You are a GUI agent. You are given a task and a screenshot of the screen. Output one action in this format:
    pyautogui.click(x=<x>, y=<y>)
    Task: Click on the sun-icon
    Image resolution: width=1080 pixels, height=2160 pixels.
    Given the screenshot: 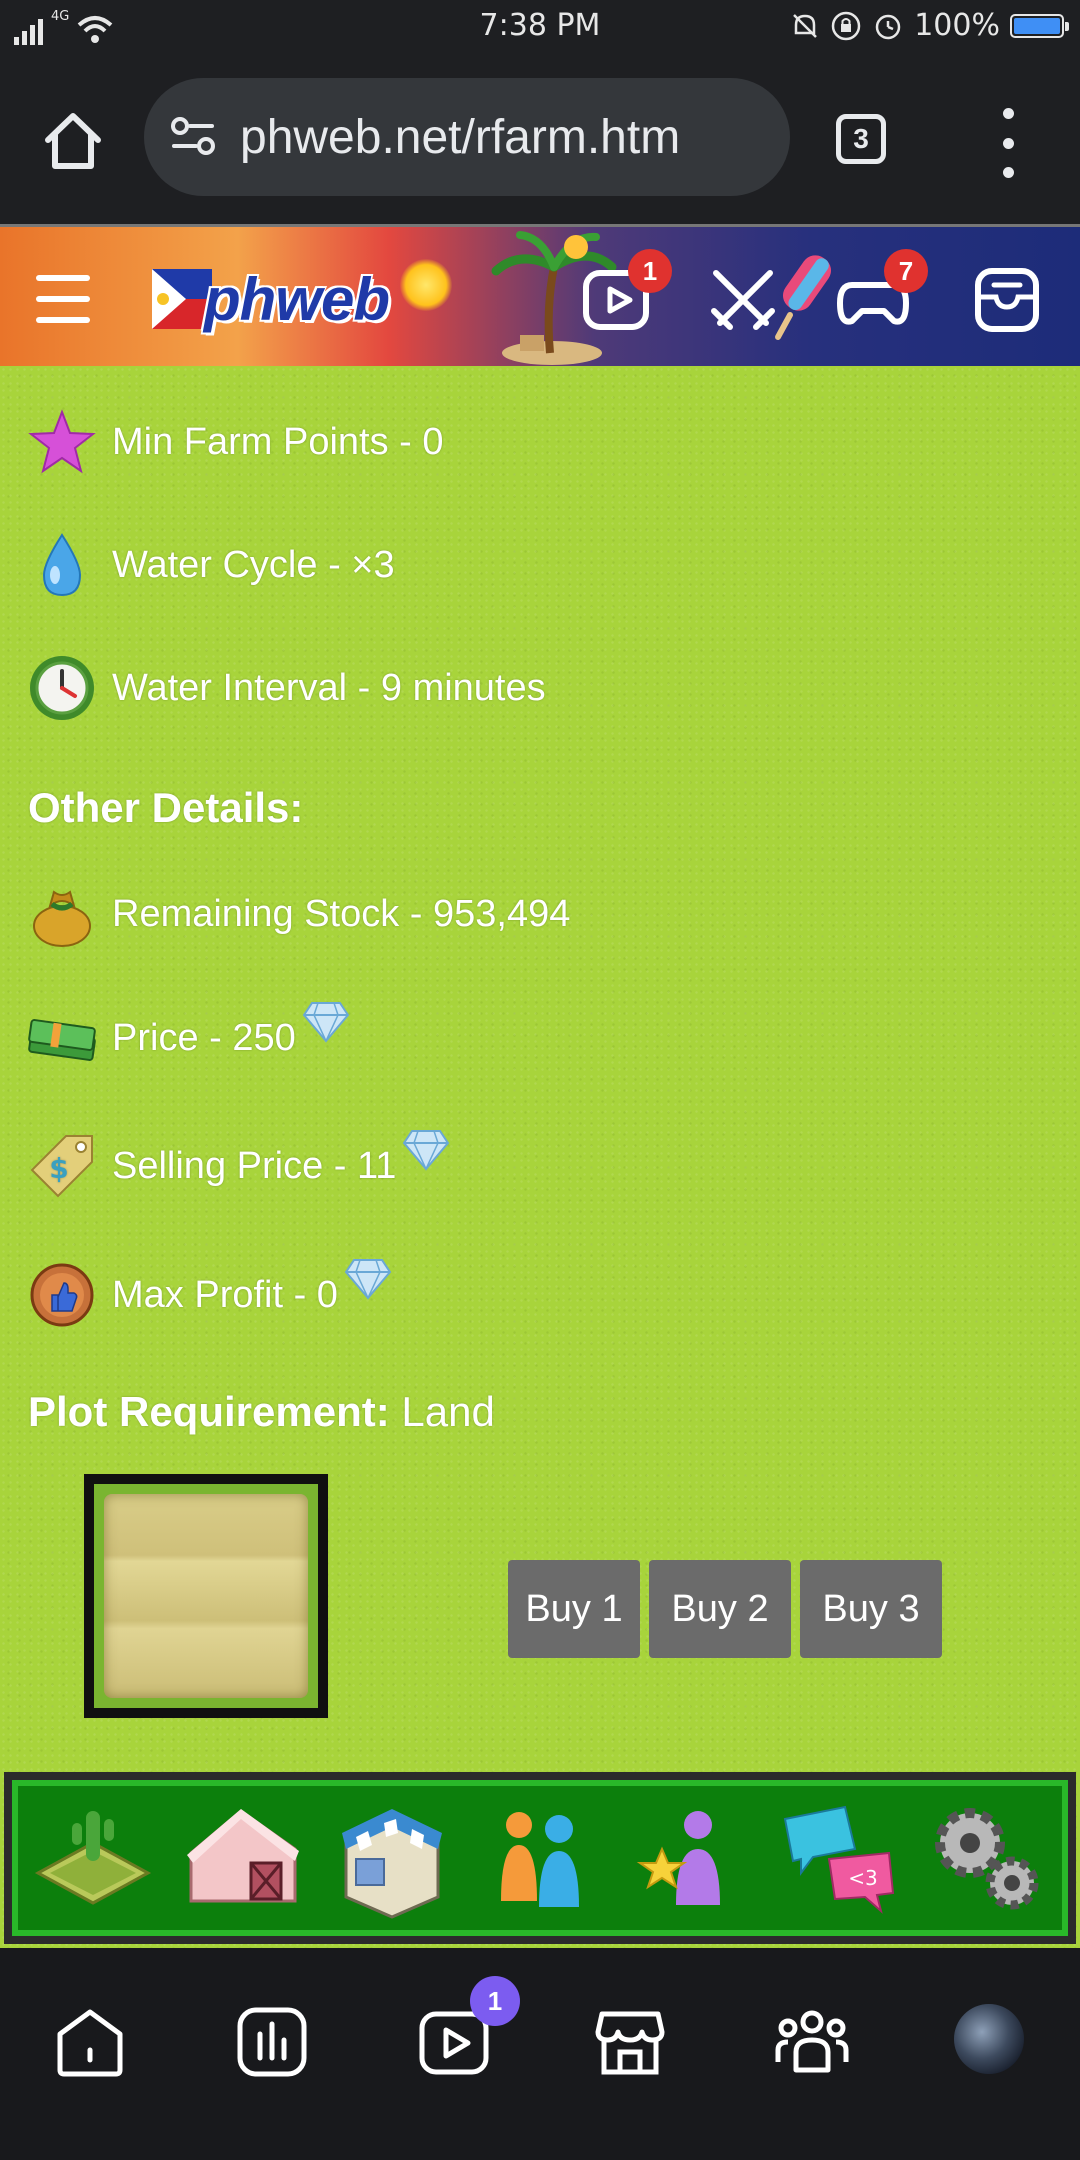 What is the action you would take?
    pyautogui.click(x=426, y=285)
    